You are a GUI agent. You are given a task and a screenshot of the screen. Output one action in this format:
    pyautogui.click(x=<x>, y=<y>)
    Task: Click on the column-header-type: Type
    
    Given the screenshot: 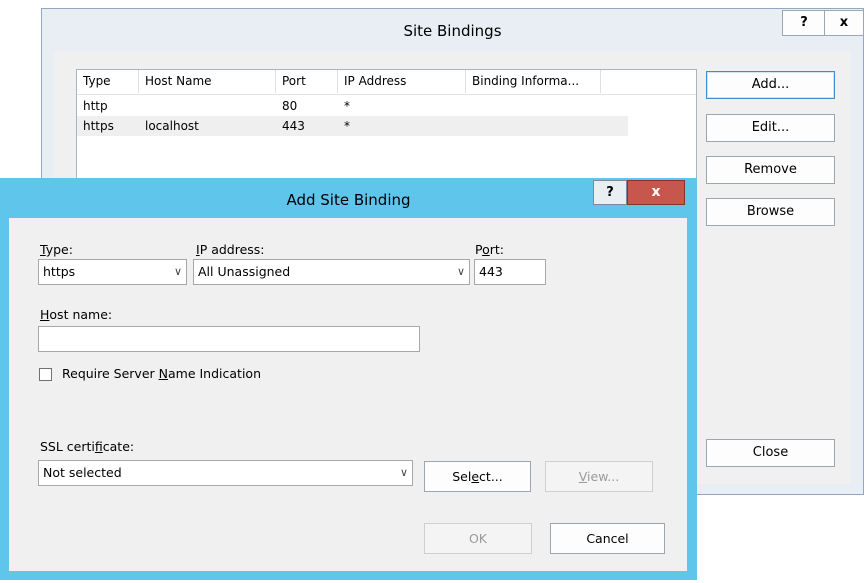 What is the action you would take?
    pyautogui.click(x=108, y=81)
    